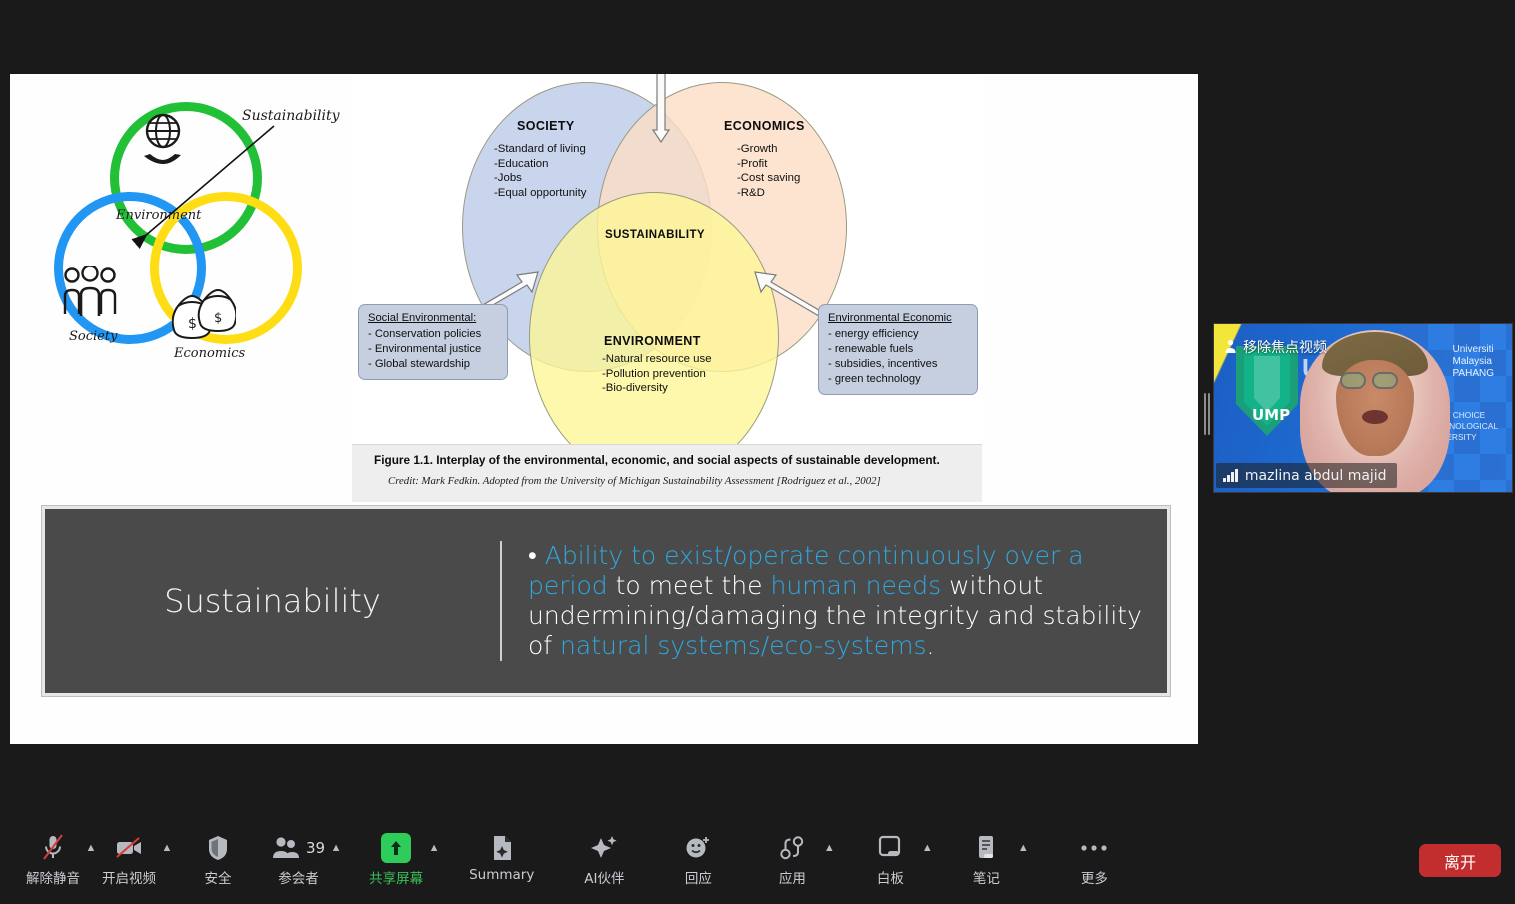 The image size is (1515, 904). I want to click on list-item: -Standard of living, so click(540, 149).